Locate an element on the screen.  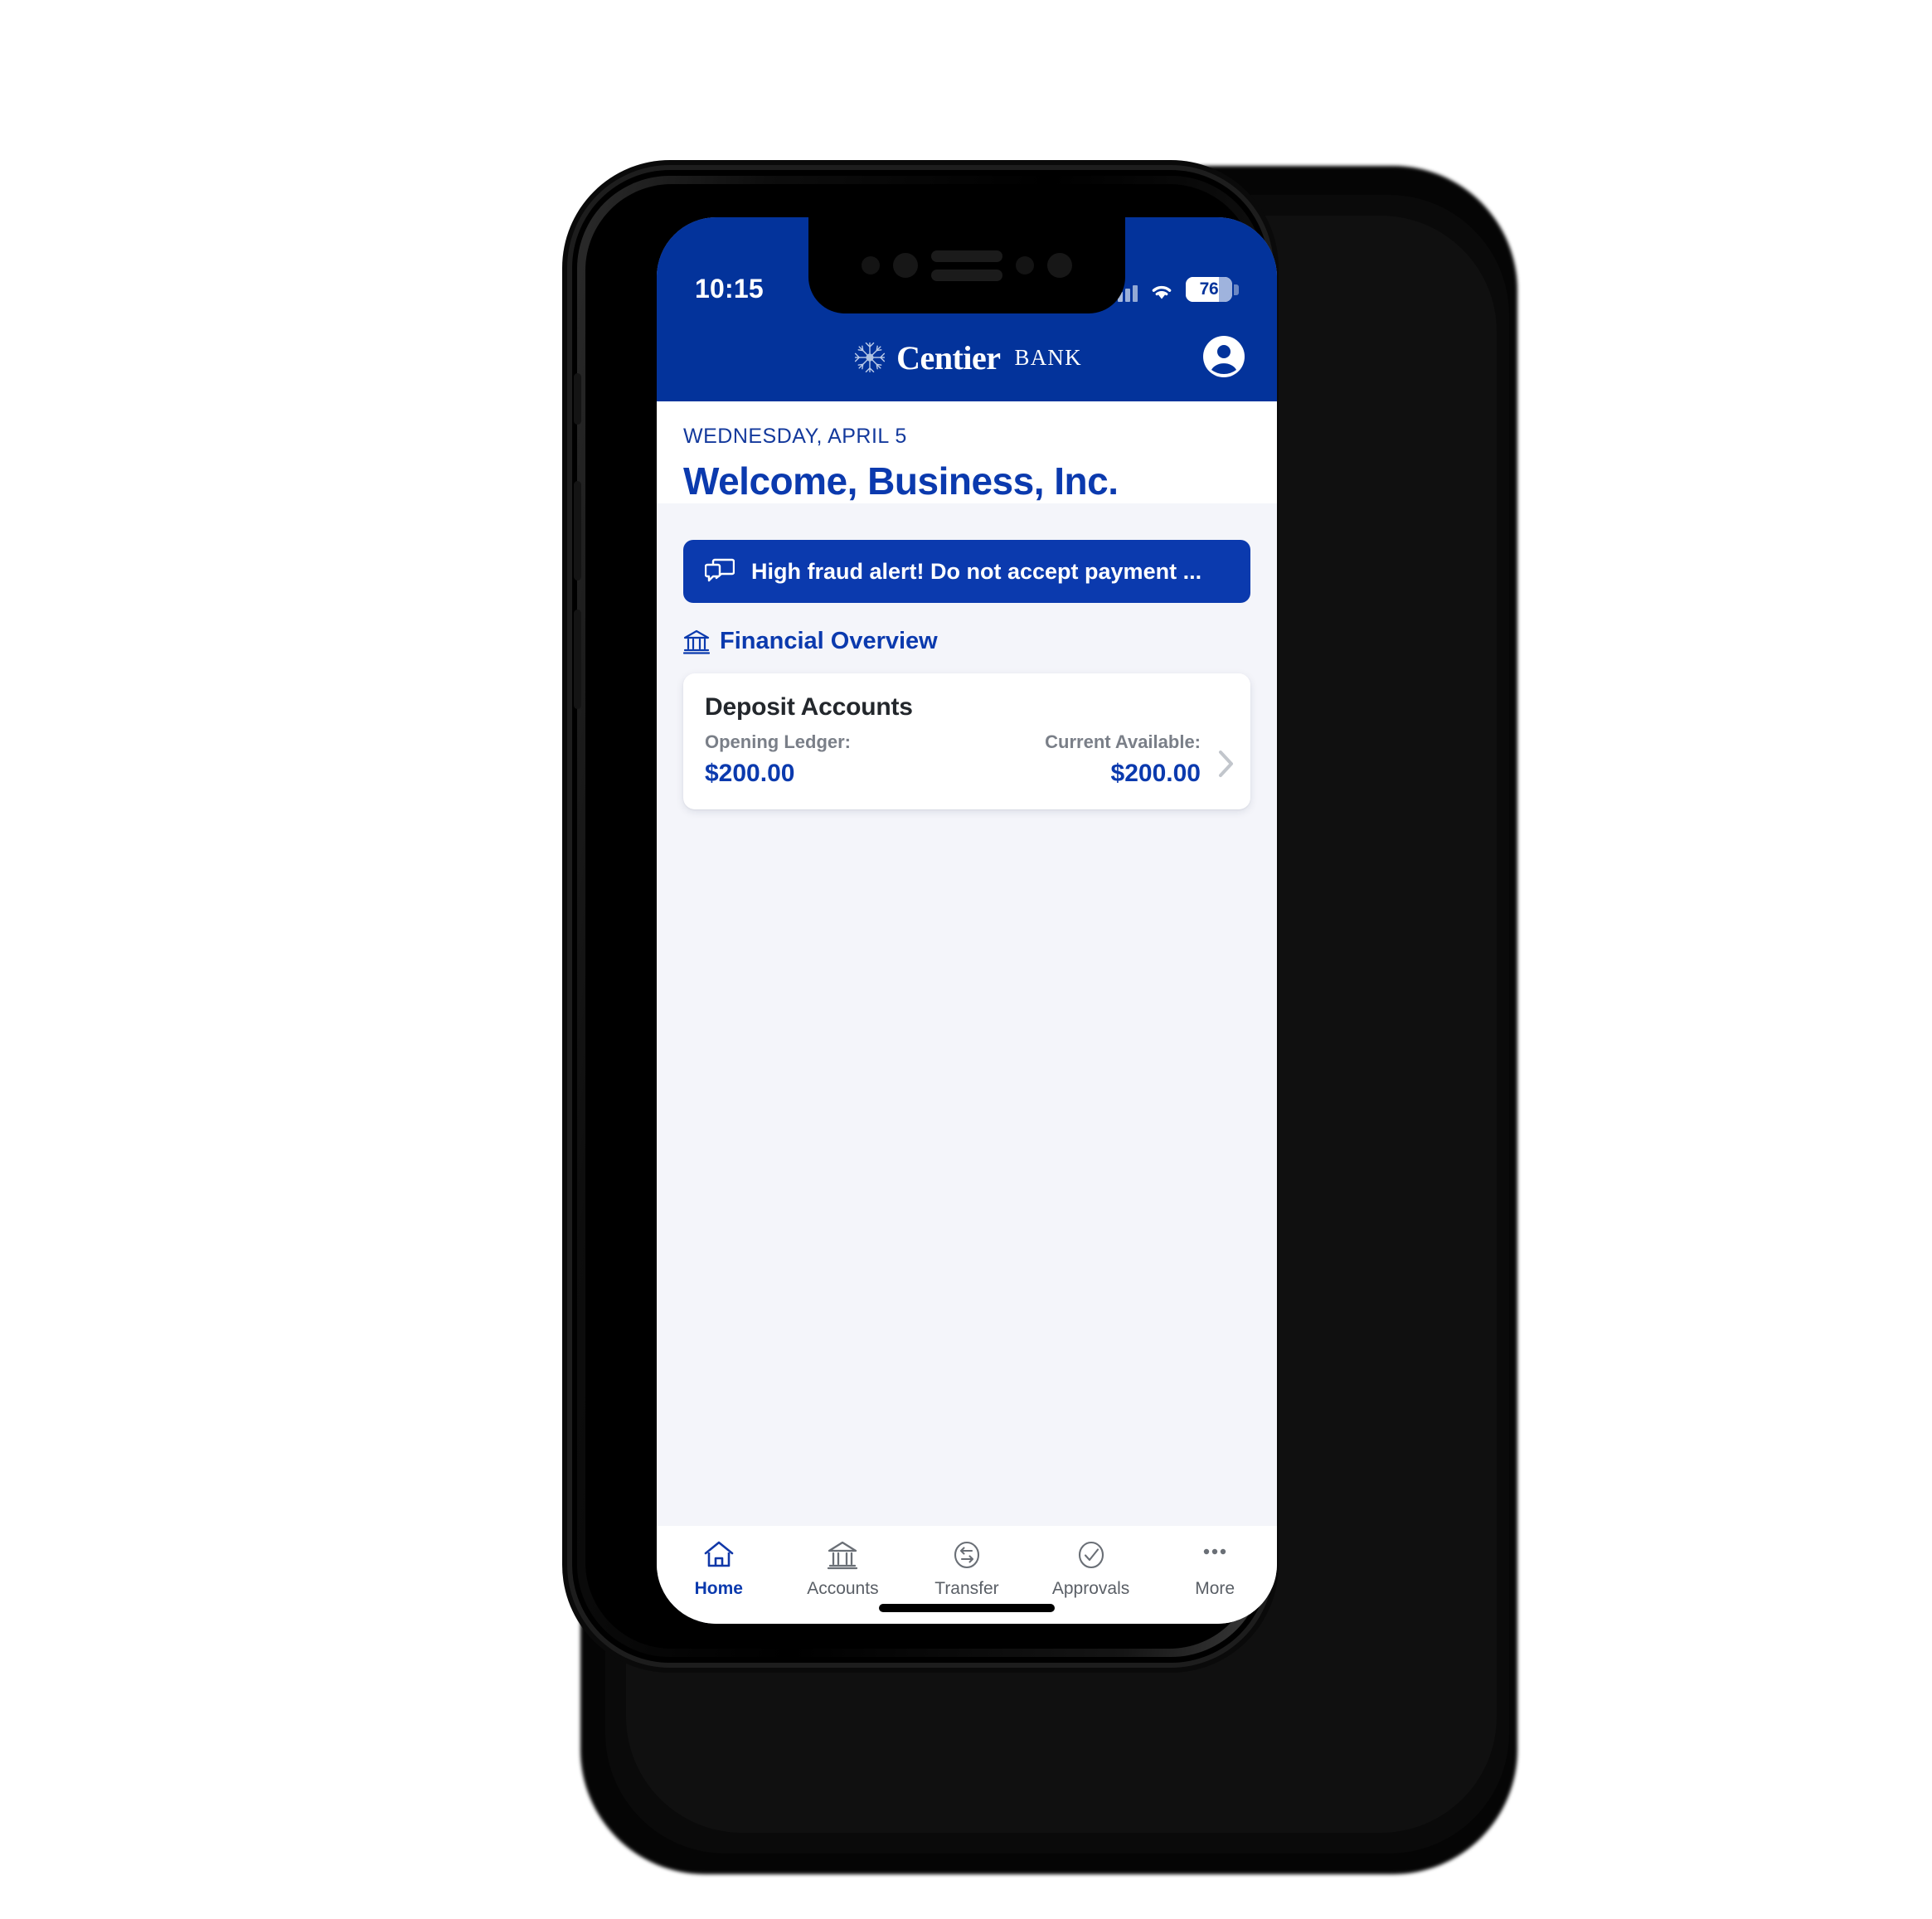
ellipsis-icon-wrap is located at coordinates (1214, 1555).